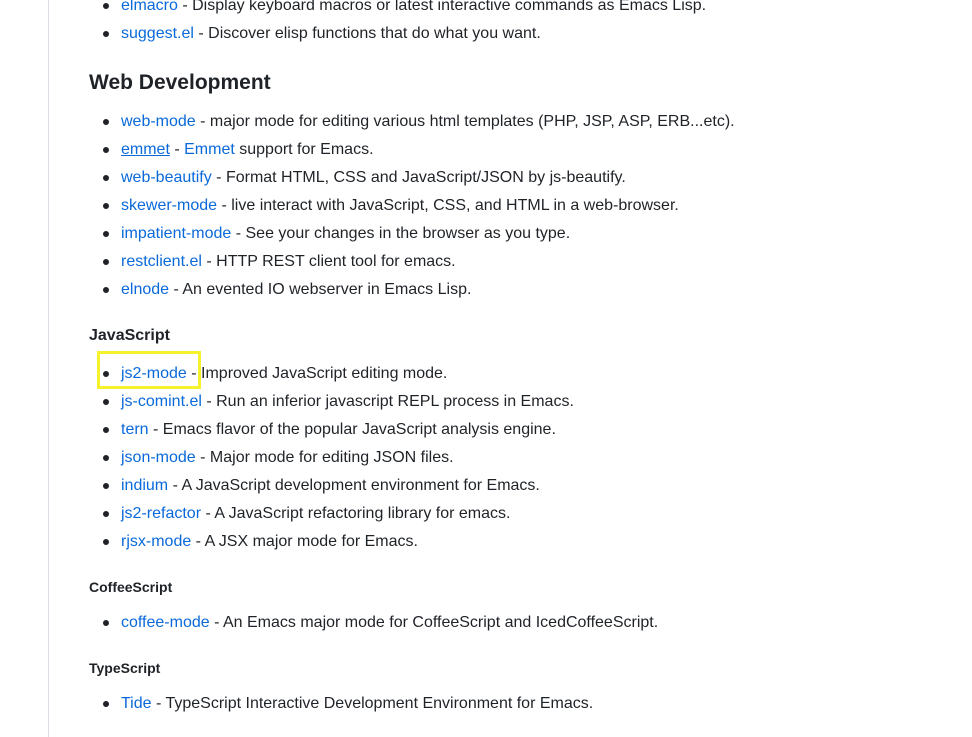 This screenshot has width=972, height=737. What do you see at coordinates (304, 149) in the screenshot?
I see `item-description: support for Emacs.` at bounding box center [304, 149].